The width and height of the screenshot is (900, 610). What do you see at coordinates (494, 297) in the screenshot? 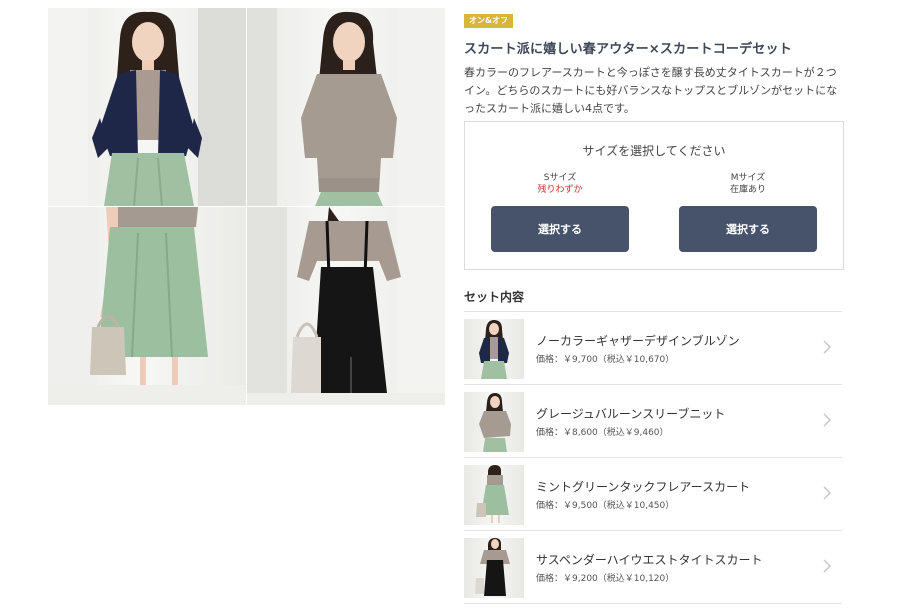
I see `set-contents-heading: セット内容` at bounding box center [494, 297].